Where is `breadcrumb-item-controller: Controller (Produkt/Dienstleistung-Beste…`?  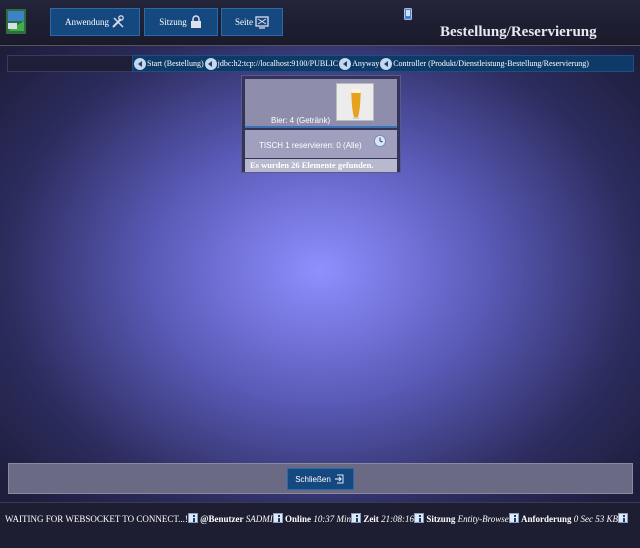 breadcrumb-item-controller: Controller (Produkt/Dienstleistung-Beste… is located at coordinates (484, 63).